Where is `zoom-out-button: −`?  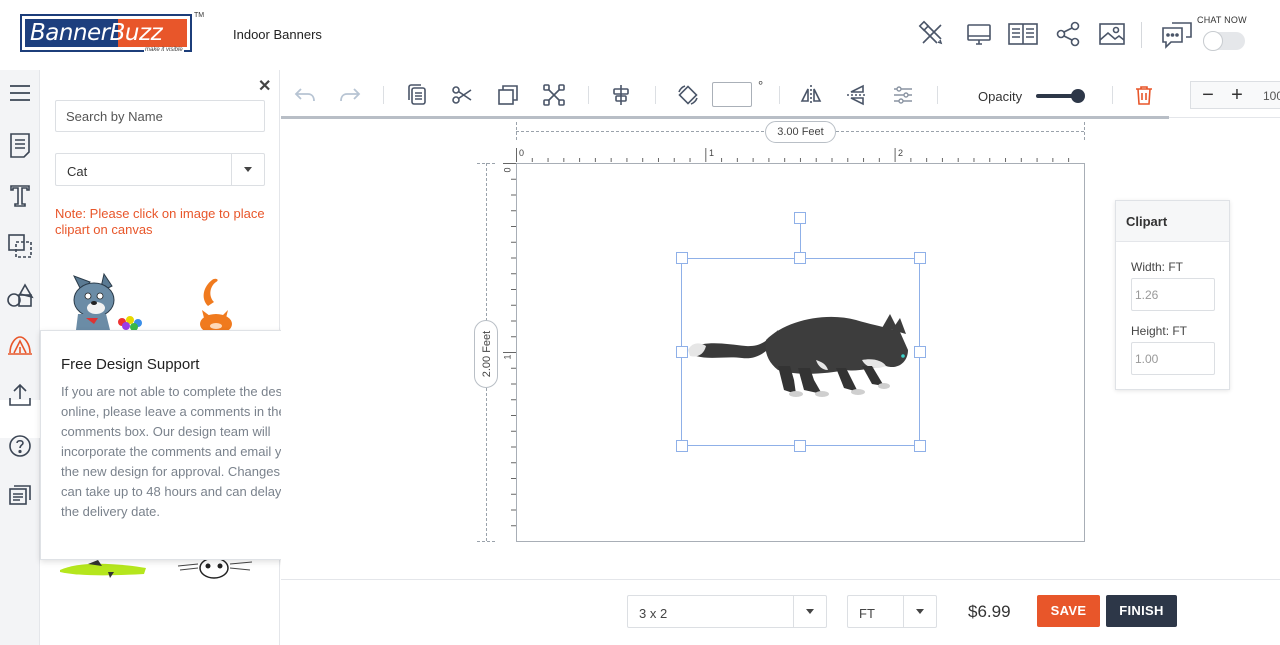
zoom-out-button: − is located at coordinates (1208, 95).